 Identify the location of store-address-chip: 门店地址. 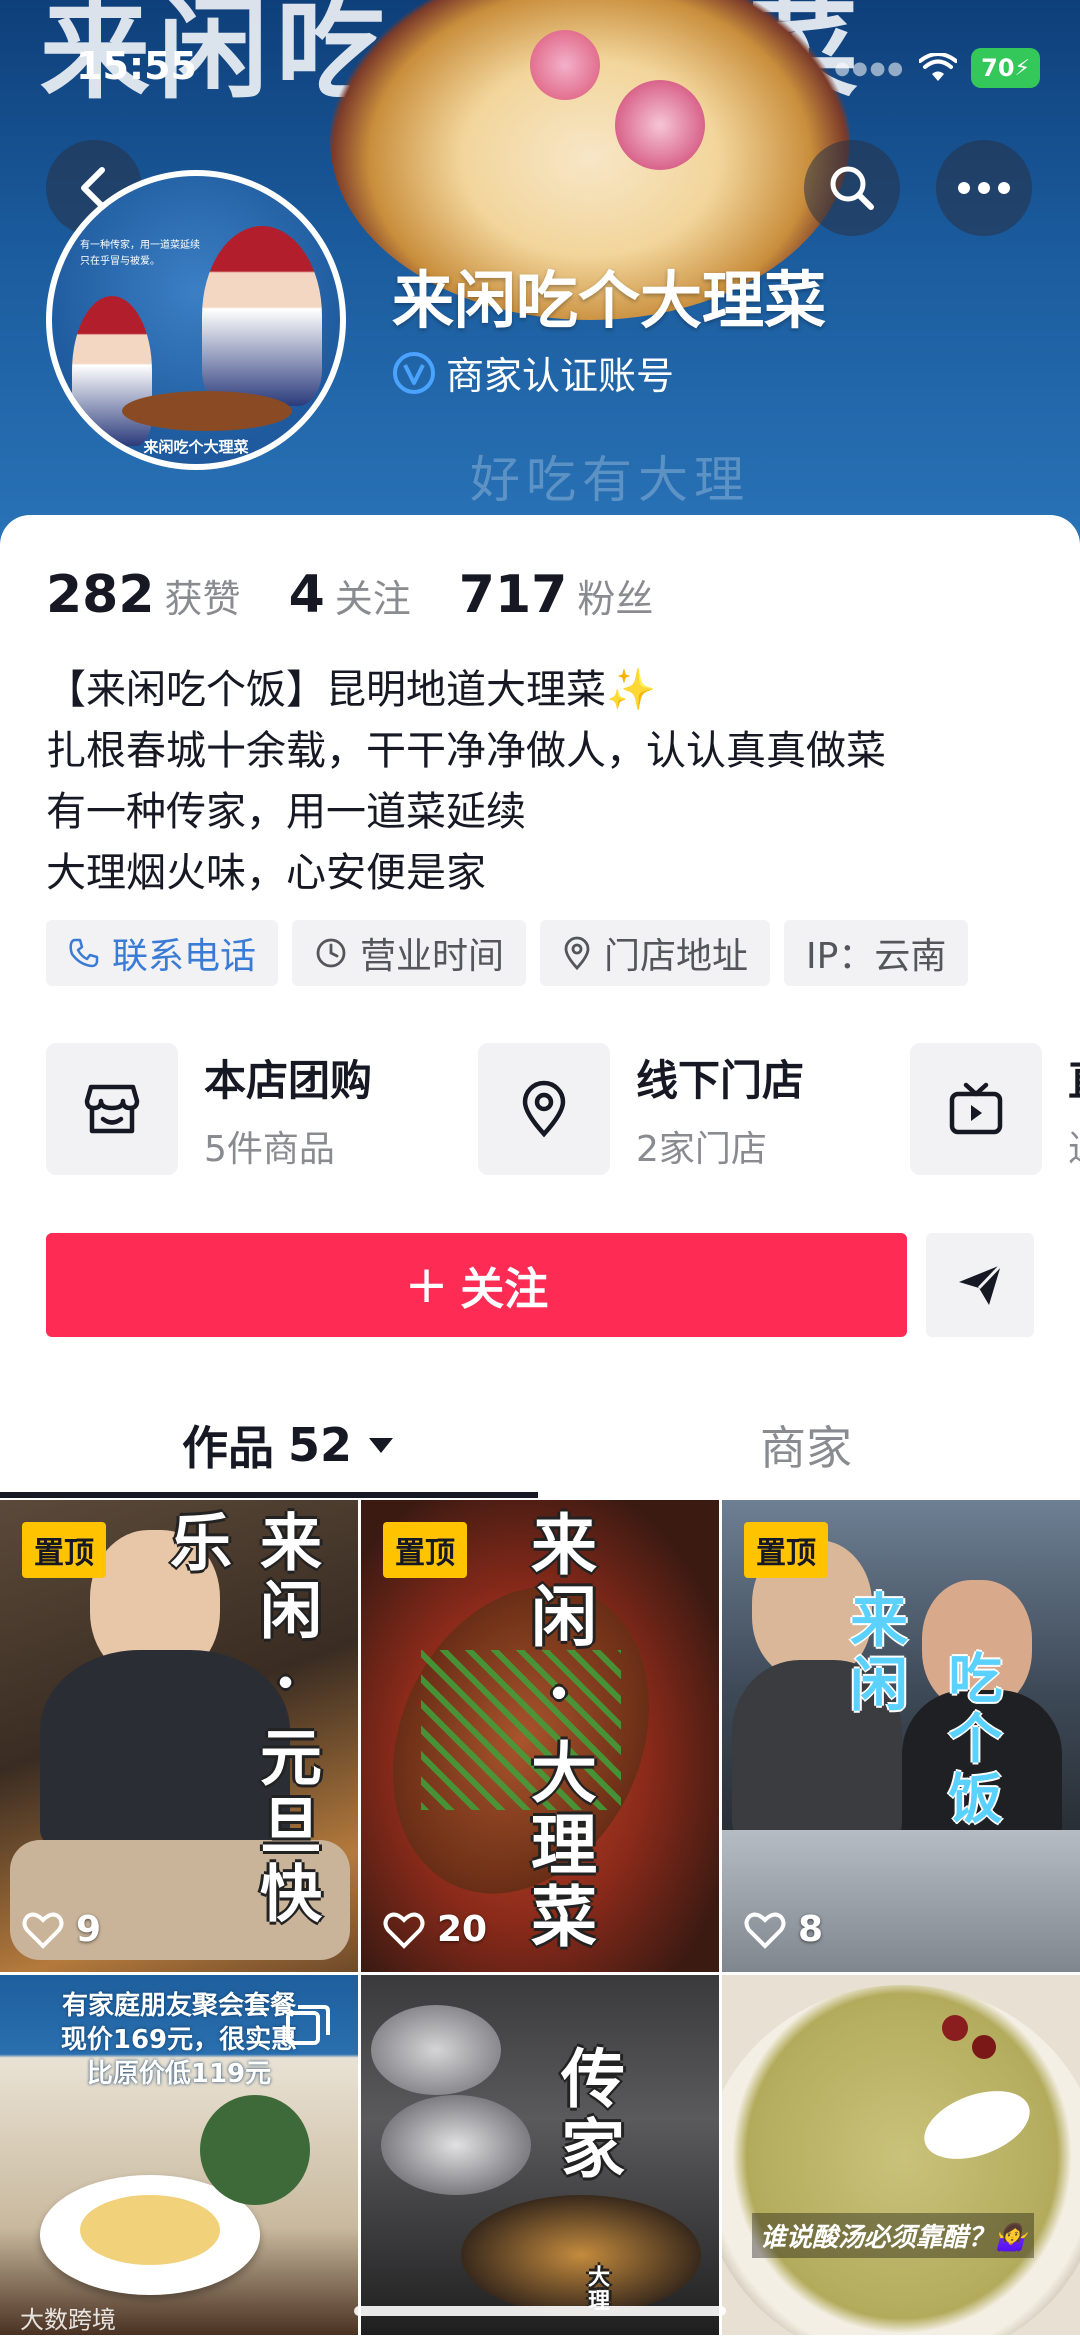
(655, 953).